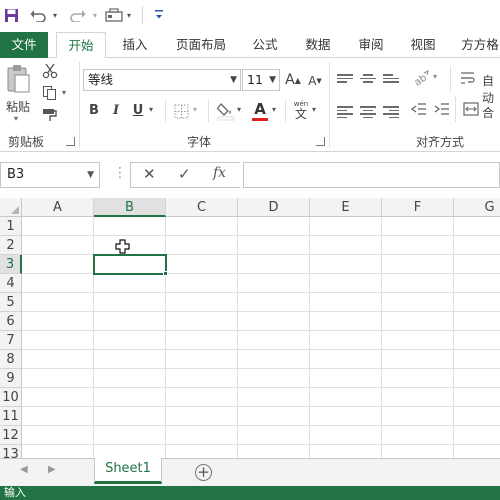  Describe the element at coordinates (318, 45) in the screenshot. I see `tab-data: 数据` at that location.